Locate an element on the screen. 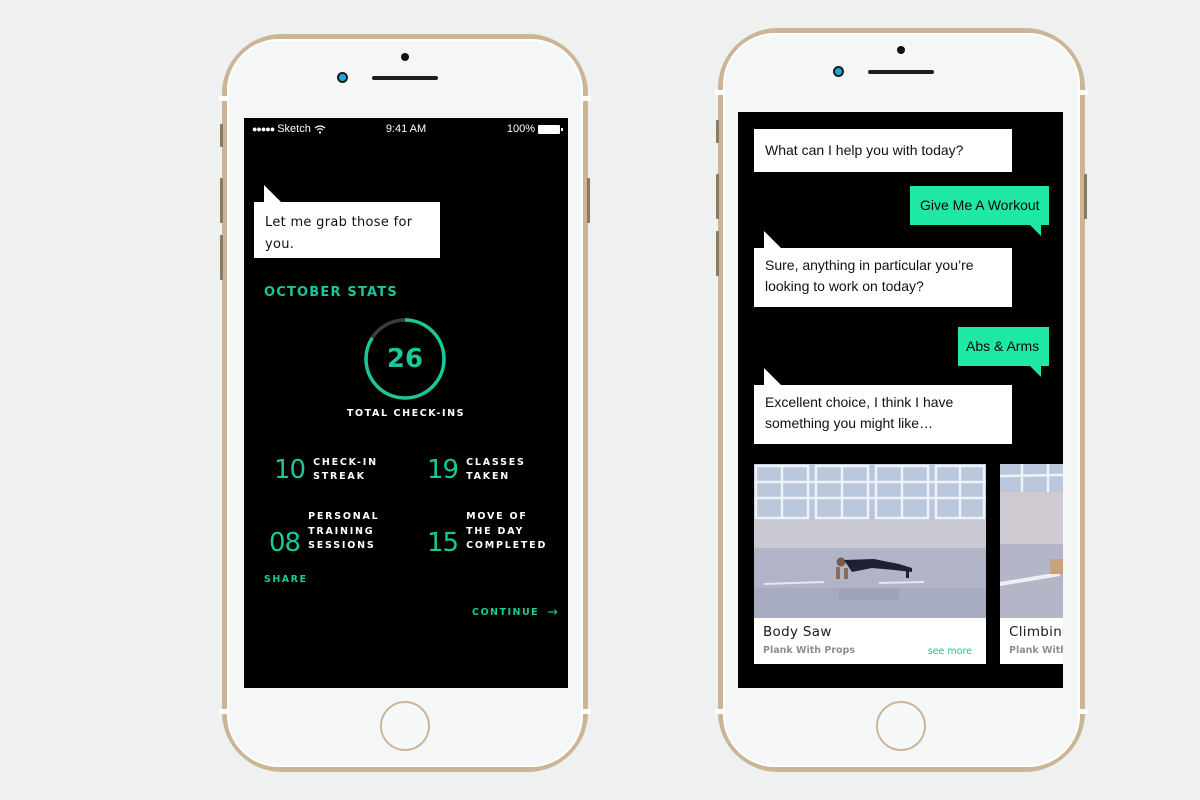  stat-move-of-the-day: 15 MOVE OF THE DAY COMPLETED is located at coordinates (487, 532).